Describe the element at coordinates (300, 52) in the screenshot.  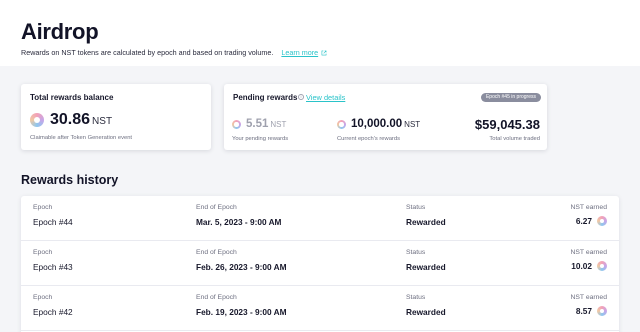
I see `learn-more-label: Learn more` at that location.